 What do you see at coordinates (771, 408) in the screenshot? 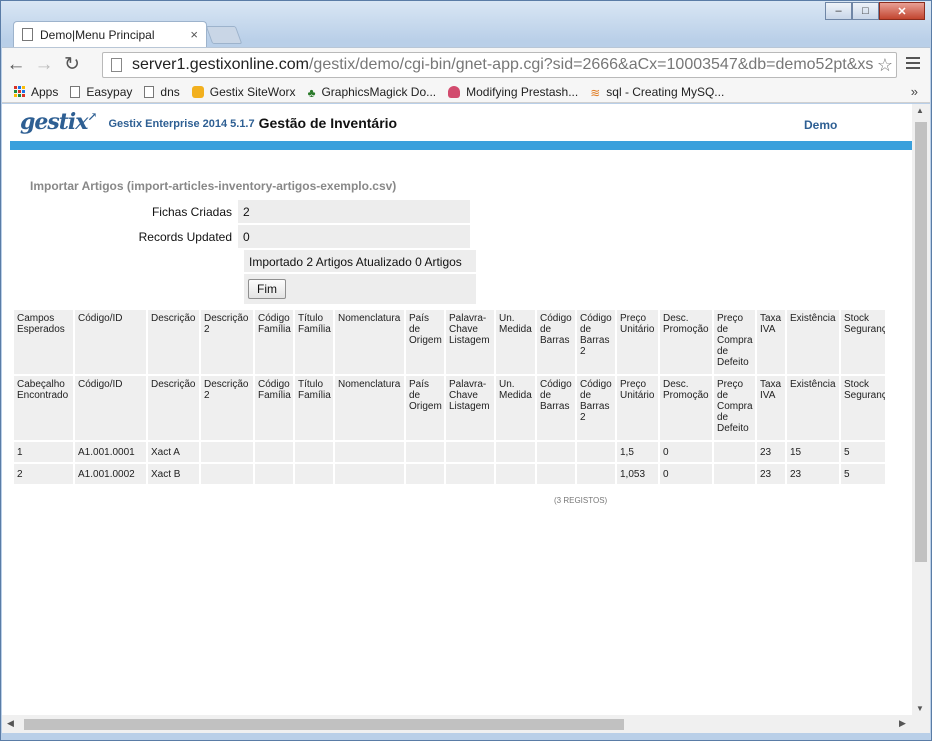
I see `table-cell: Taxa IVA` at bounding box center [771, 408].